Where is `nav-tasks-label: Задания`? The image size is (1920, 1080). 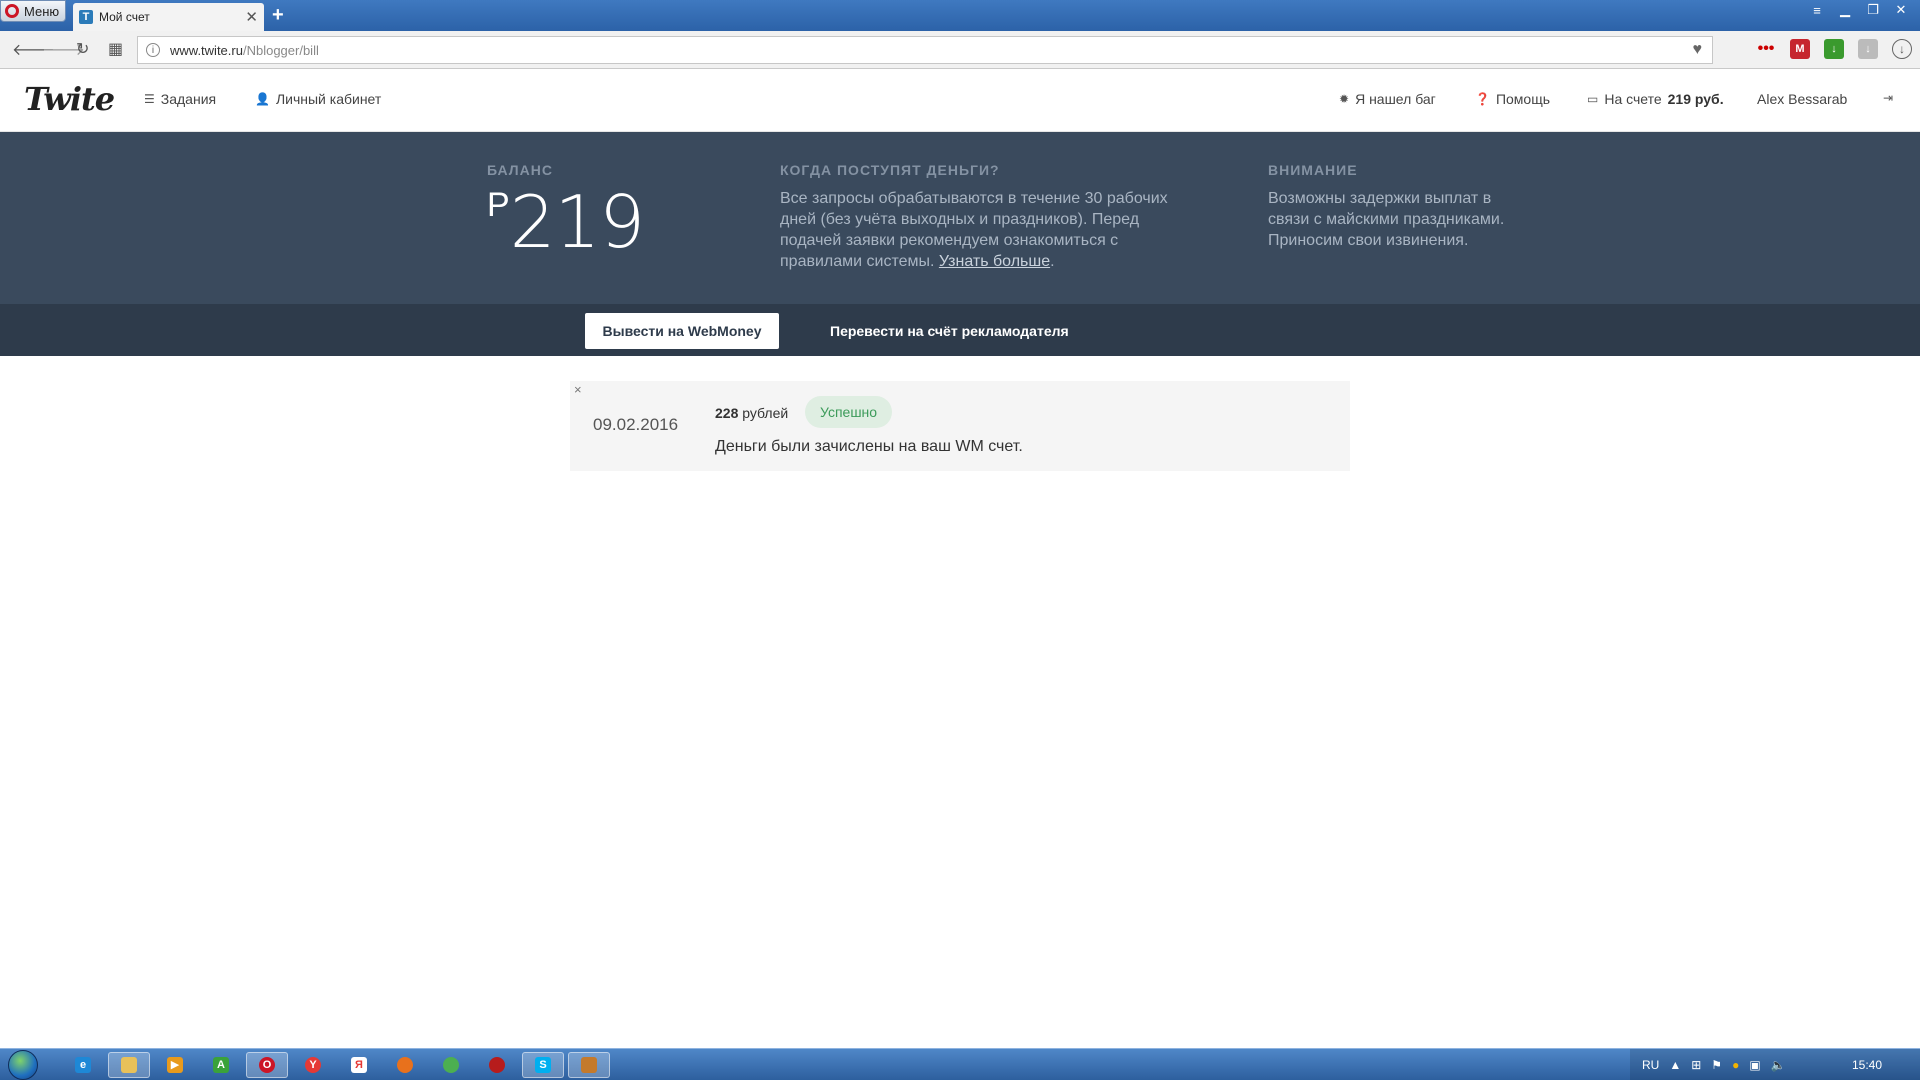 nav-tasks-label: Задания is located at coordinates (188, 99).